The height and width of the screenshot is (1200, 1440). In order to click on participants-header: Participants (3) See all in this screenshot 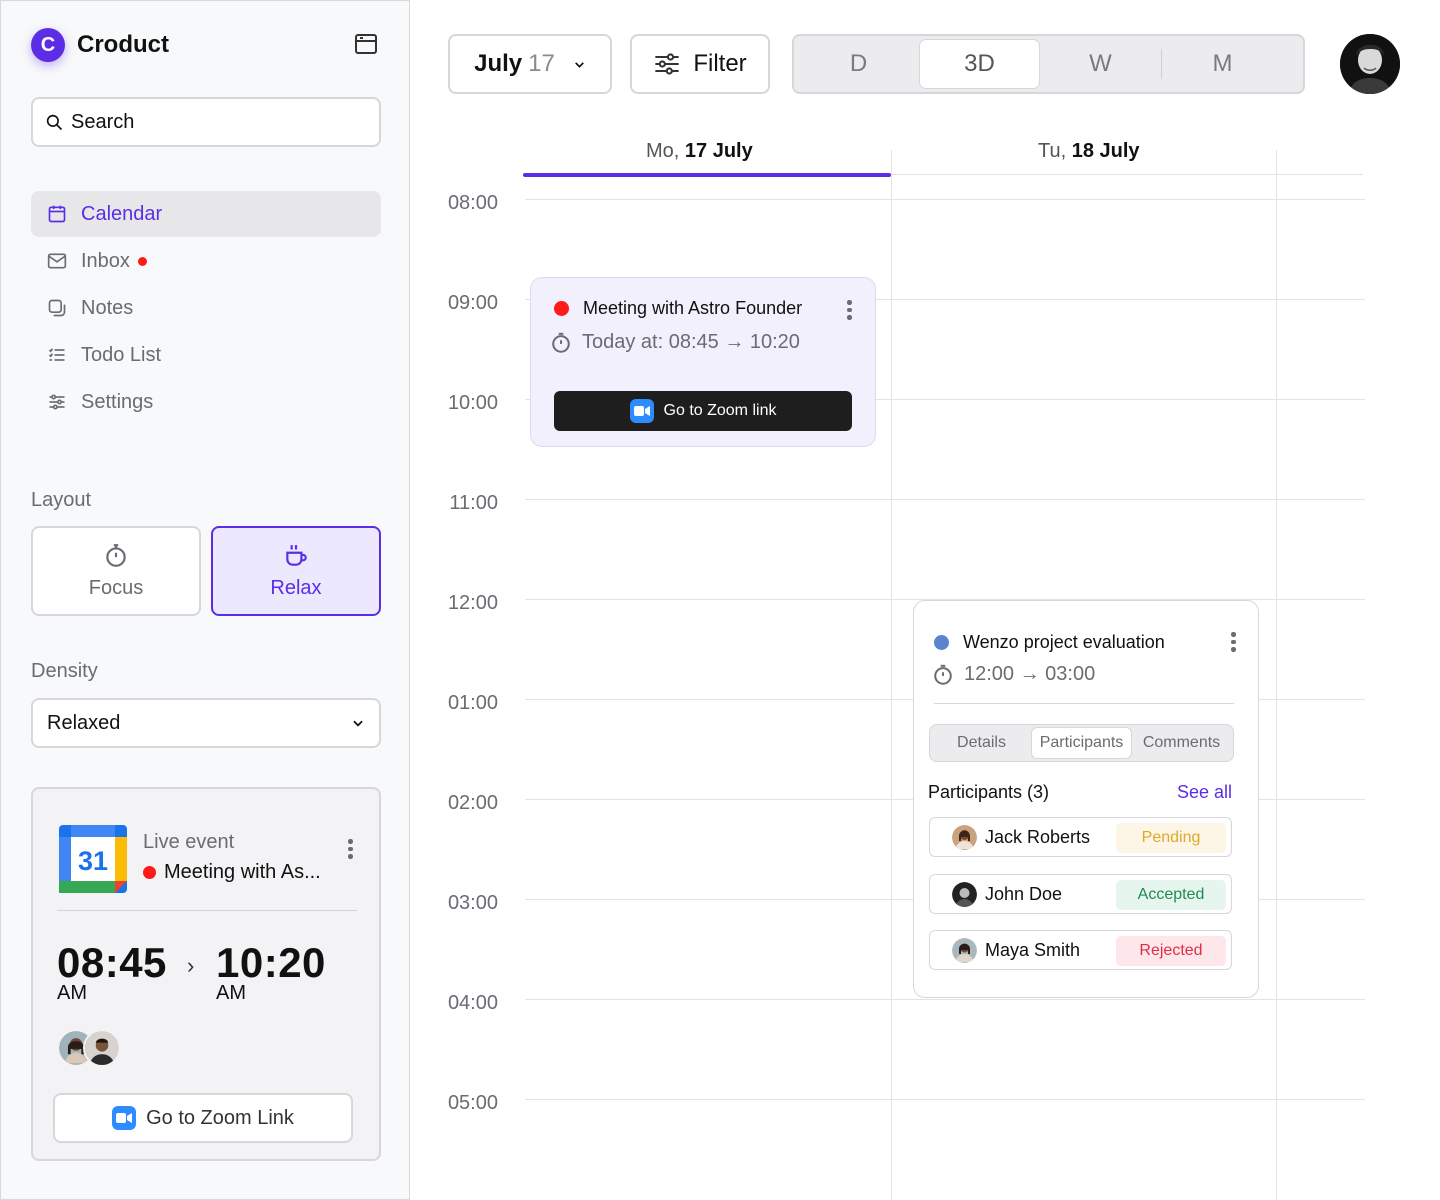, I will do `click(1080, 792)`.